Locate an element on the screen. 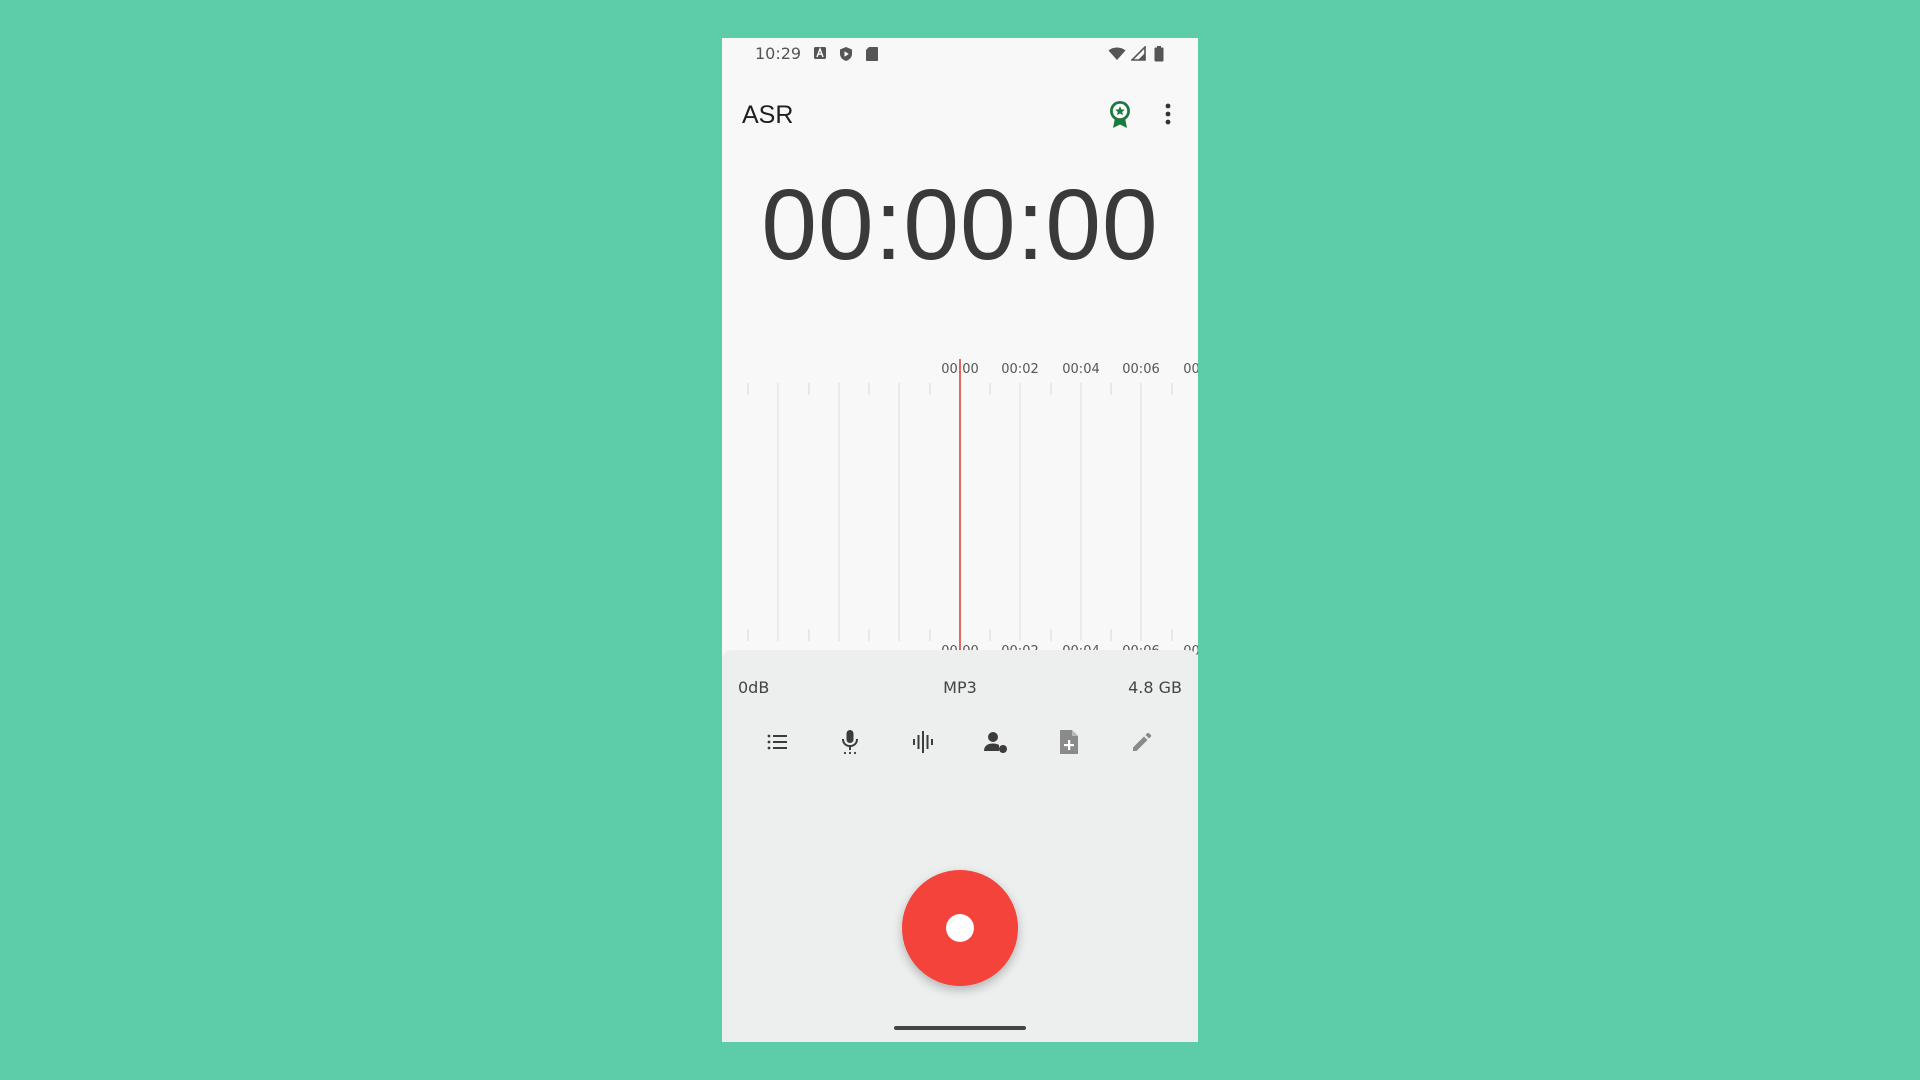  audio-format: MP3 is located at coordinates (960, 687).